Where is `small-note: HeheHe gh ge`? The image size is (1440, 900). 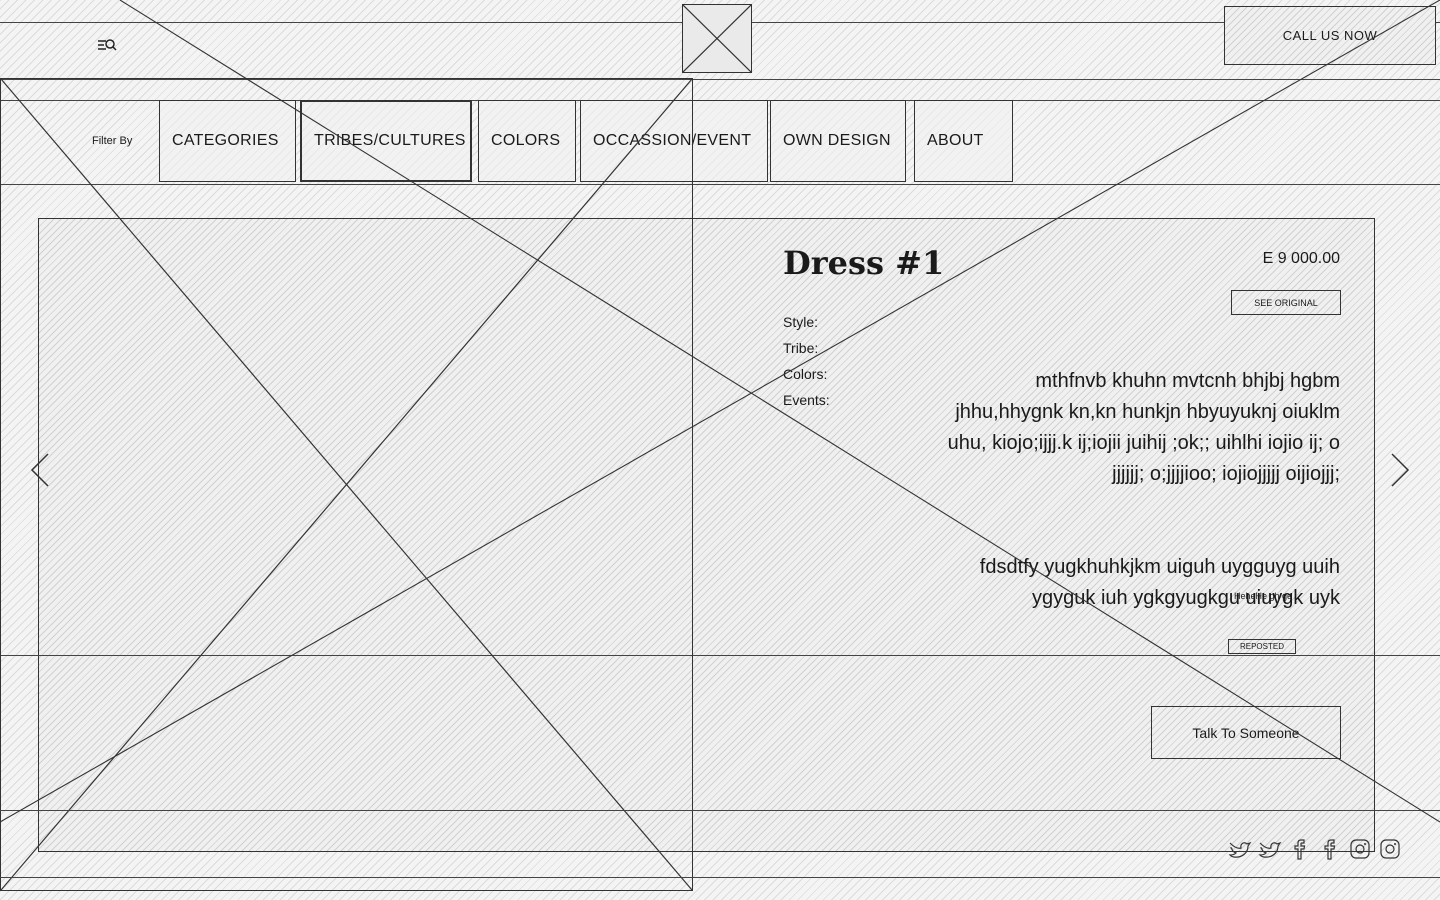
small-note: HeheHe gh ge is located at coordinates (1263, 596).